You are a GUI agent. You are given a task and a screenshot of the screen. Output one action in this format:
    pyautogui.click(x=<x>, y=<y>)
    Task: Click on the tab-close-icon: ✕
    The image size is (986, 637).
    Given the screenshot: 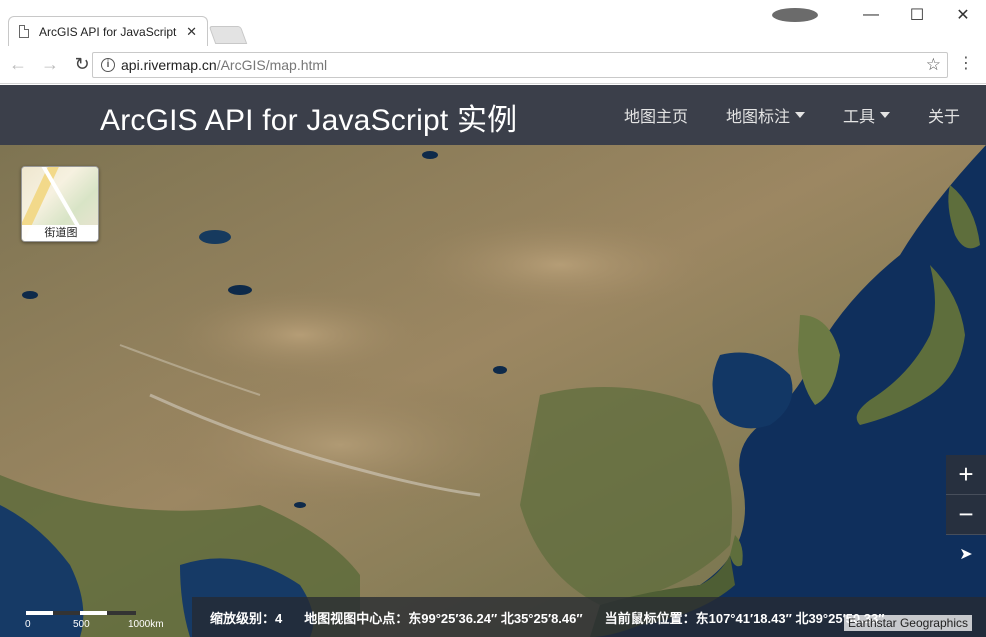 What is the action you would take?
    pyautogui.click(x=191, y=32)
    